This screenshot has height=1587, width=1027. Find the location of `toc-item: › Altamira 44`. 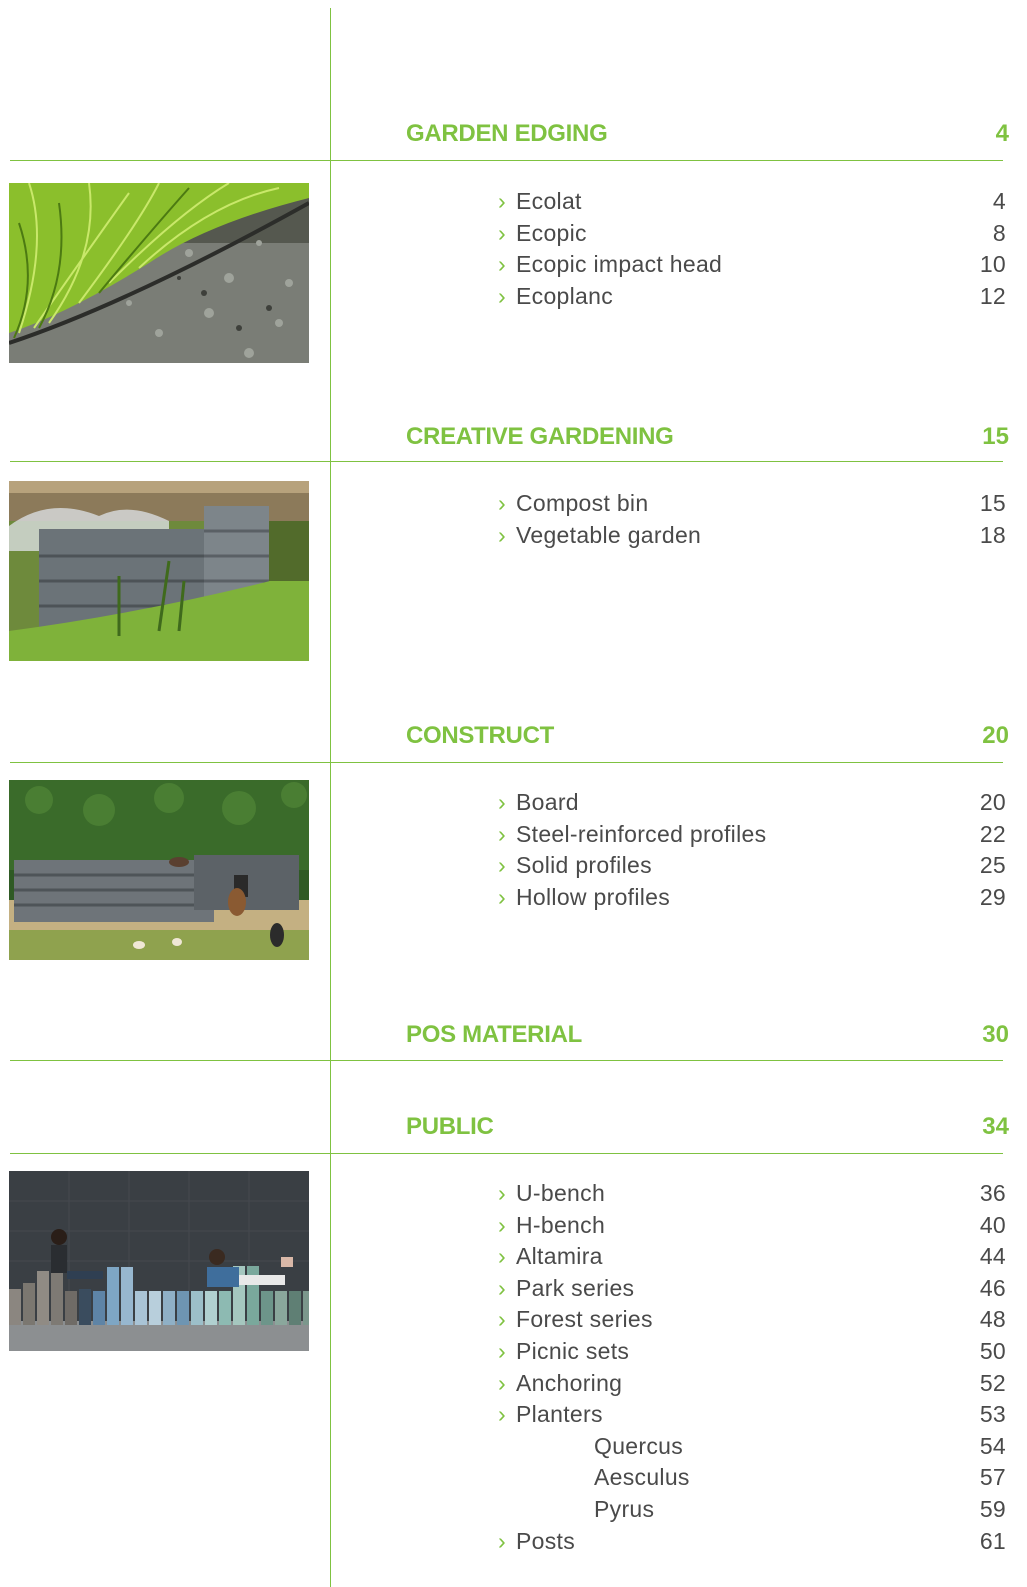

toc-item: › Altamira 44 is located at coordinates (753, 1257).